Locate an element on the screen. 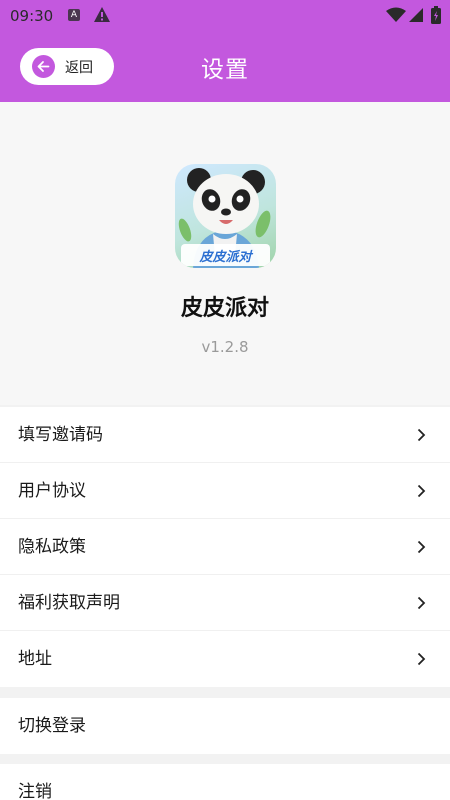 This screenshot has width=450, height=800. battery-icon is located at coordinates (436, 15).